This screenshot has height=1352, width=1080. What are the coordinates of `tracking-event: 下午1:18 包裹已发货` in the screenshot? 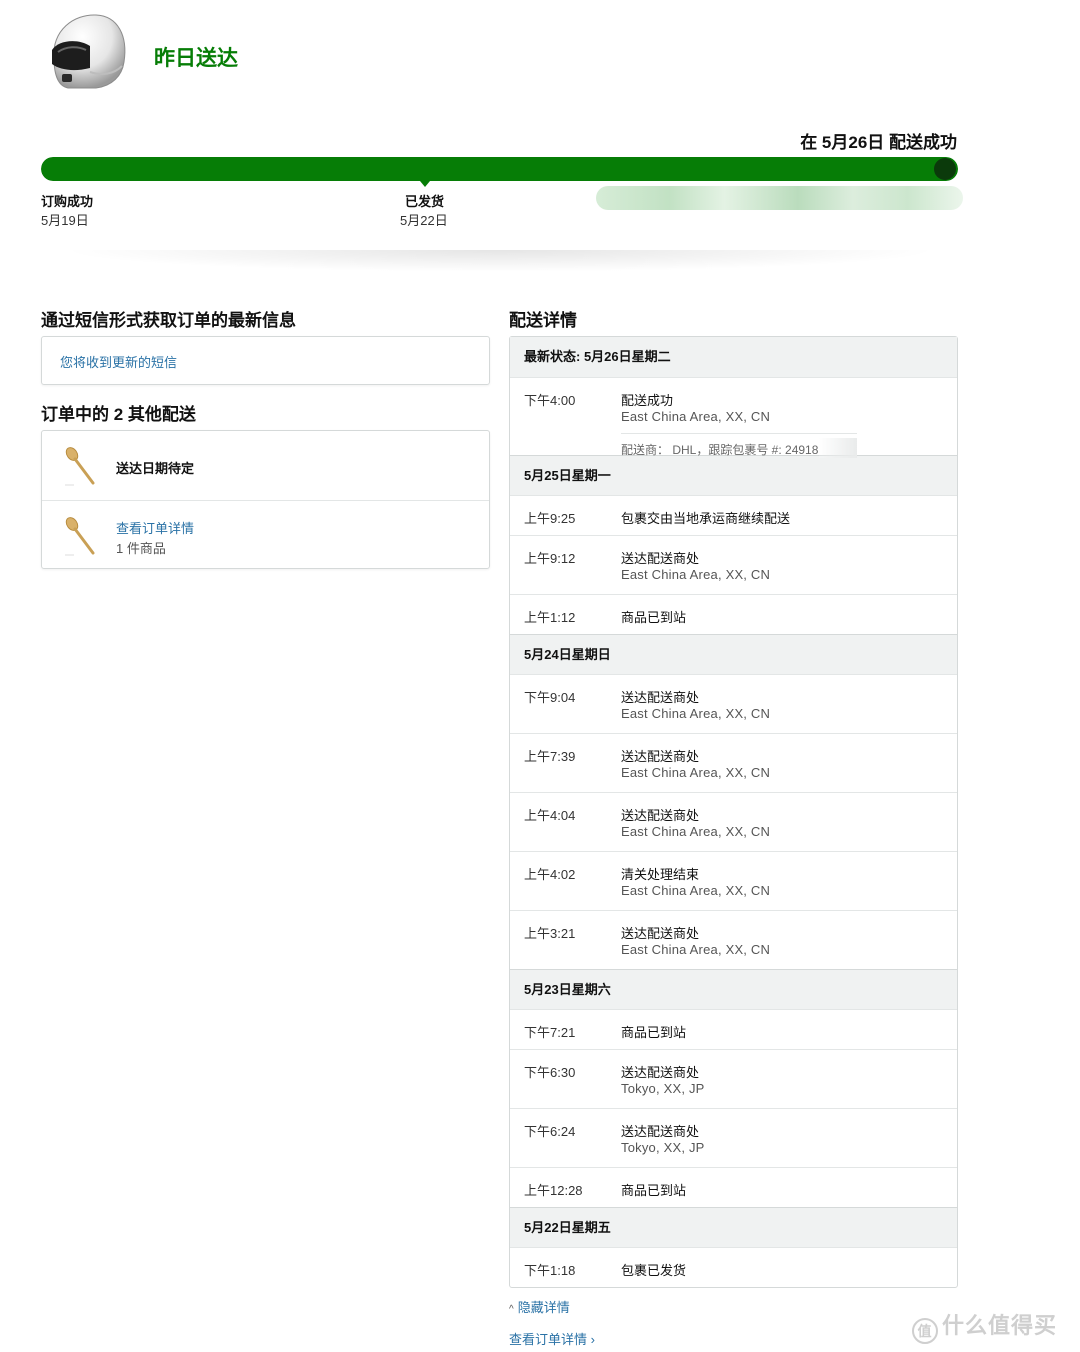 It's located at (733, 1267).